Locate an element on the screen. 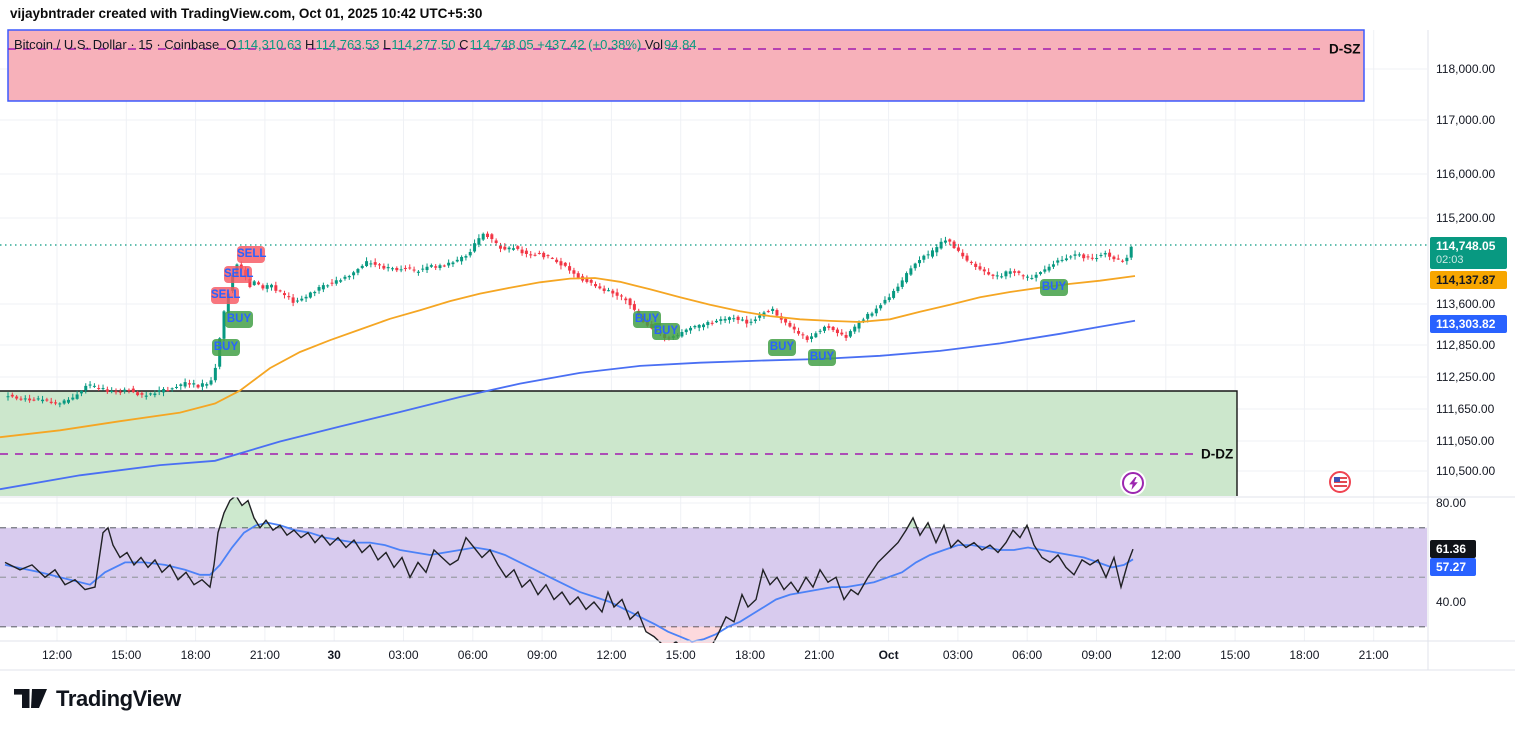 The image size is (1515, 729). countdown-timer: 02:03 is located at coordinates (1450, 260).